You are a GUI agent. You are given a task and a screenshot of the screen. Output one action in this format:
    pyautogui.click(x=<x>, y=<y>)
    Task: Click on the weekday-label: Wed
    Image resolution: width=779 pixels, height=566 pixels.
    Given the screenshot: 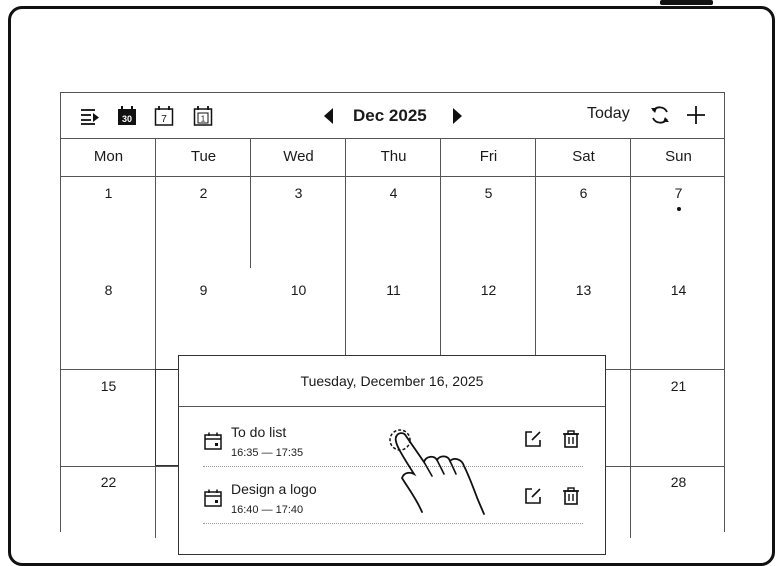 What is the action you would take?
    pyautogui.click(x=298, y=156)
    